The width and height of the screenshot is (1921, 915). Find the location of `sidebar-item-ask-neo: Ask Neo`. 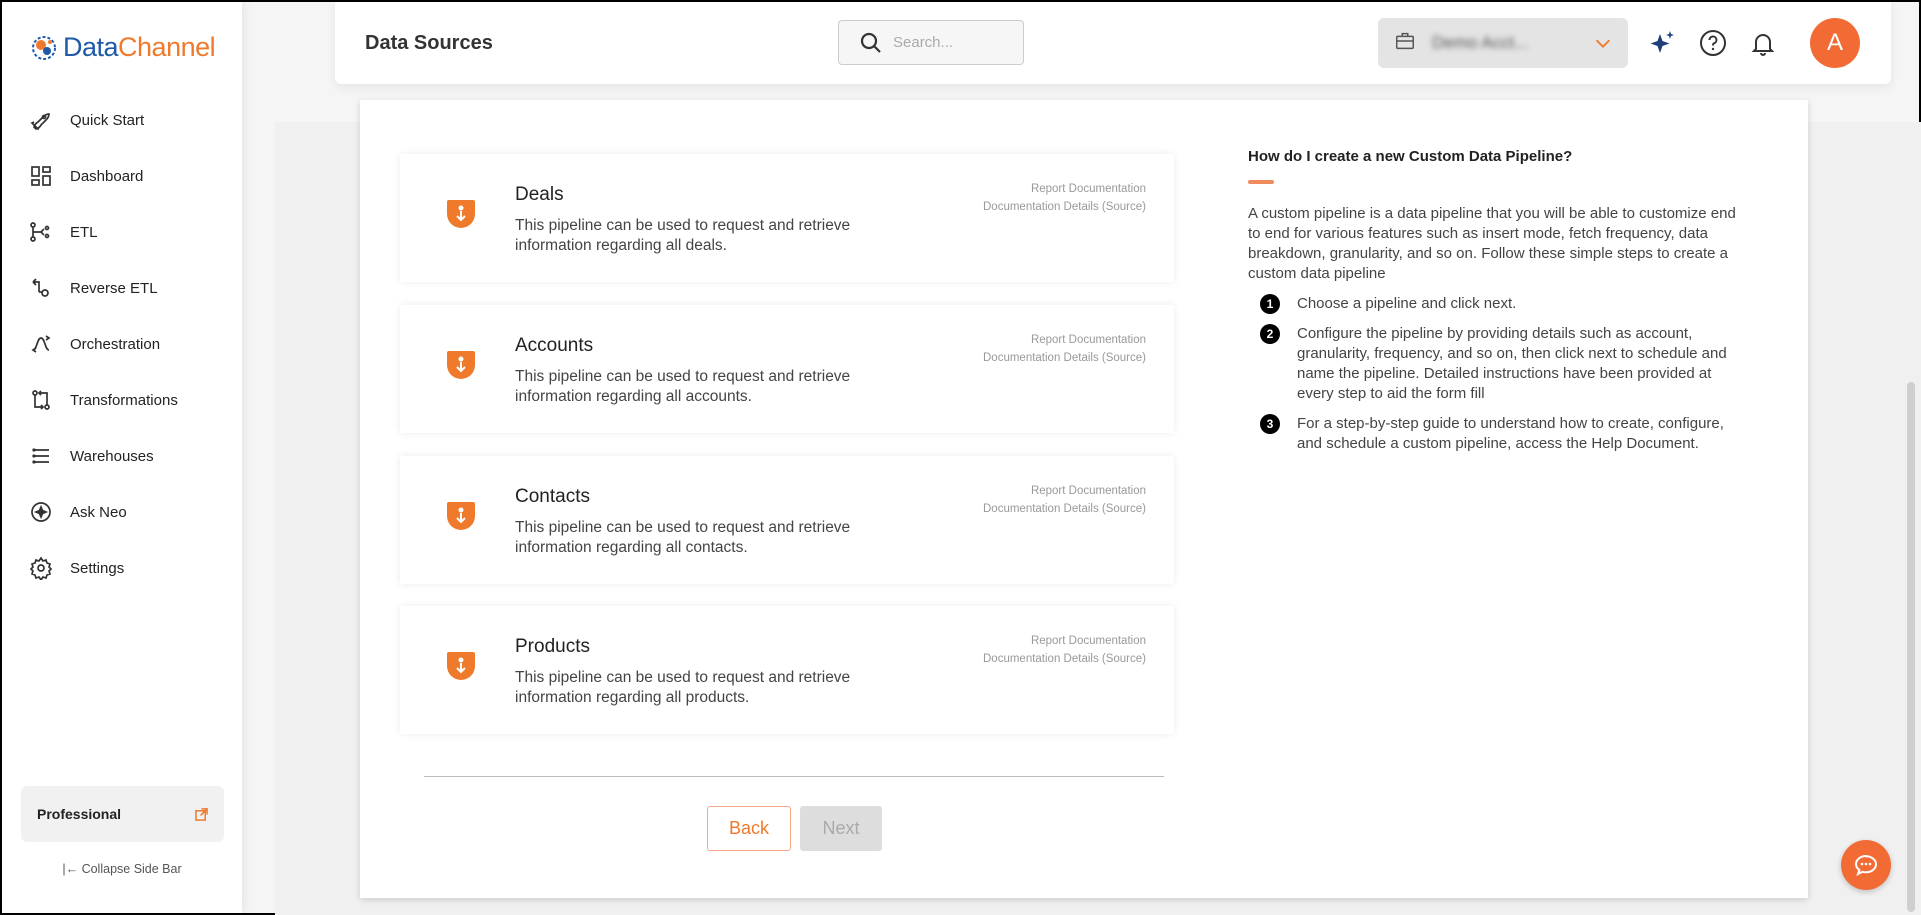

sidebar-item-ask-neo: Ask Neo is located at coordinates (122, 512).